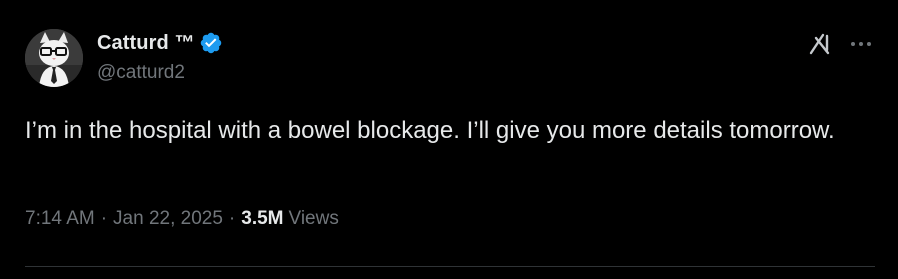  I want to click on views-count: 3.5M, so click(262, 219).